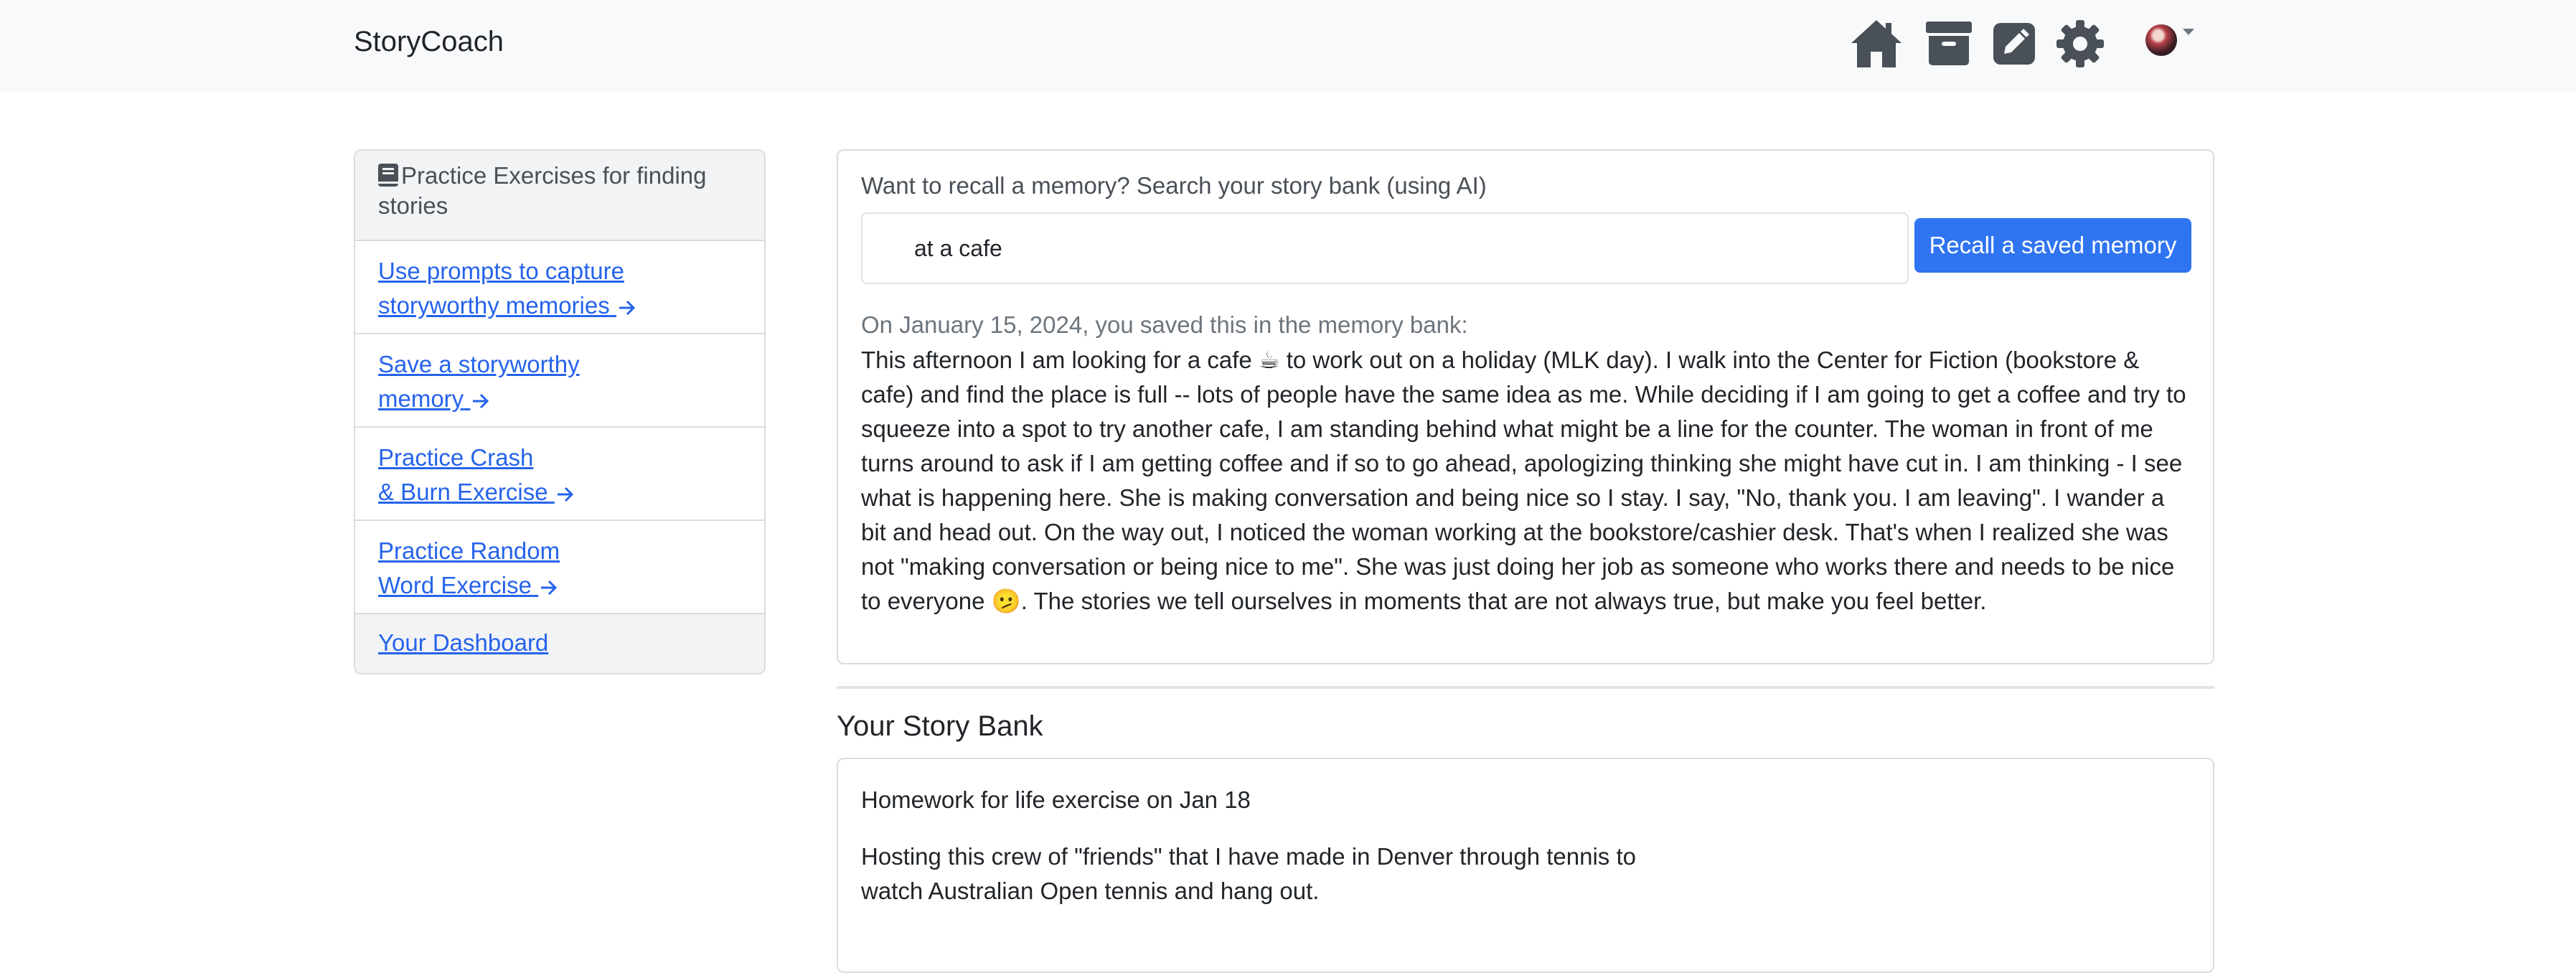 The width and height of the screenshot is (2576, 973). Describe the element at coordinates (469, 567) in the screenshot. I see `random-word-link: Practice Random Word Exercise` at that location.